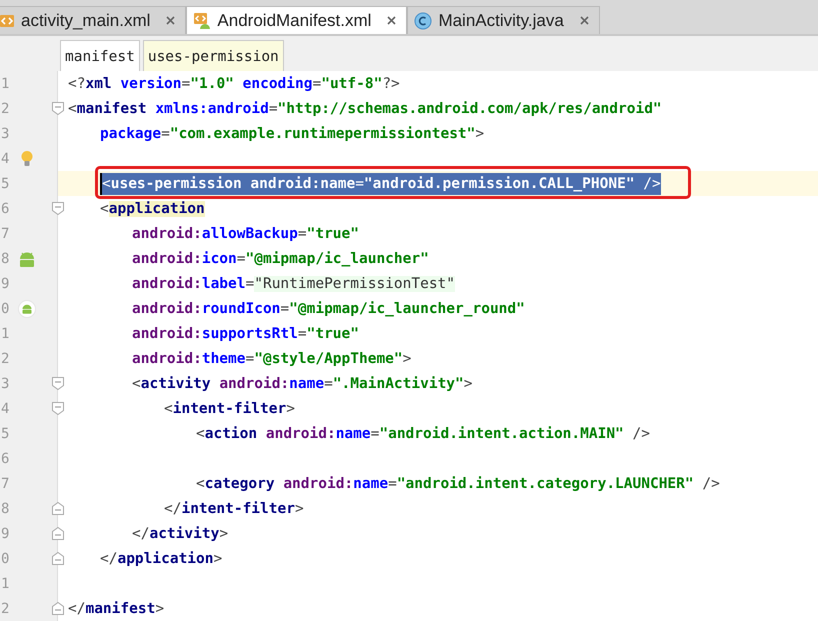  Describe the element at coordinates (365, 109) in the screenshot. I see `code-line: <manifest xmlns:android="http://schemas.android.com/apk/res/android"` at that location.